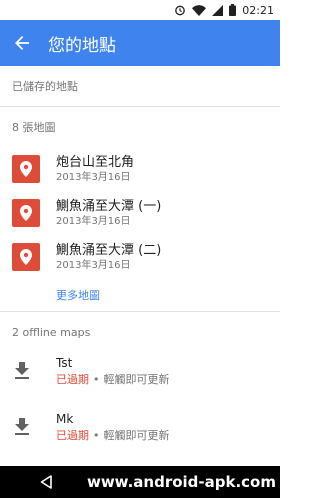 This screenshot has width=320, height=498. I want to click on nav-back-icon, so click(46, 482).